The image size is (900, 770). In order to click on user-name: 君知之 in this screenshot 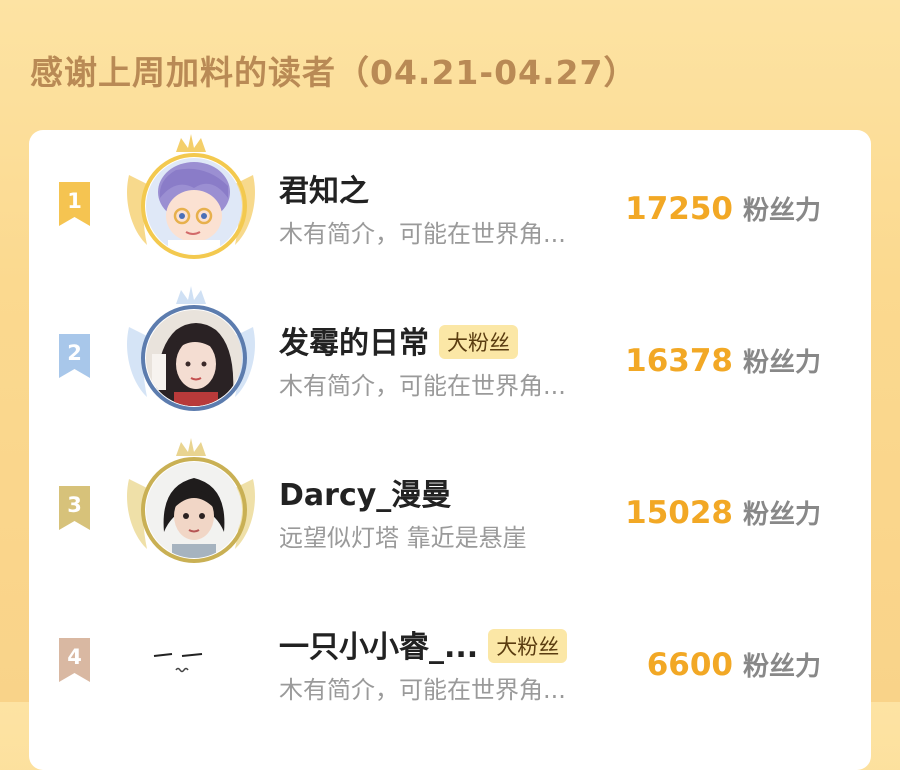, I will do `click(324, 188)`.